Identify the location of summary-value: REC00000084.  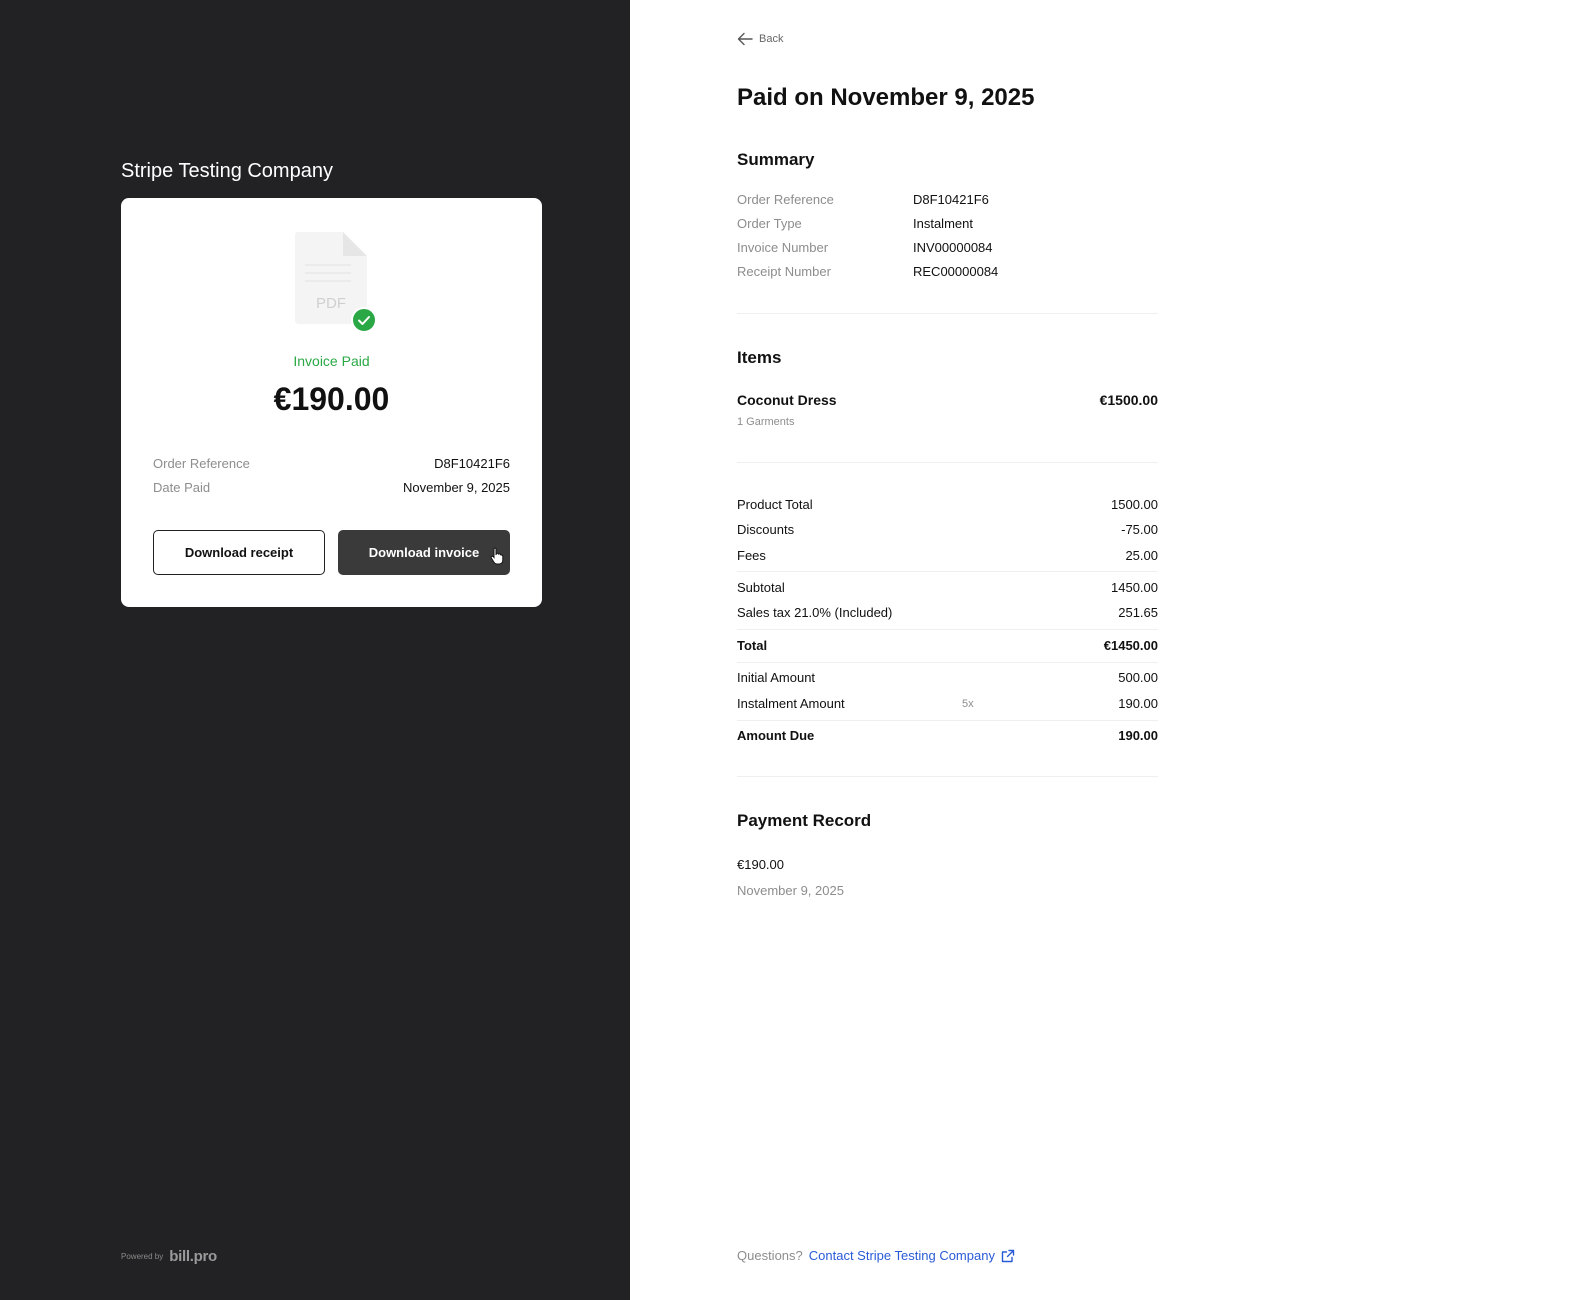
(956, 271).